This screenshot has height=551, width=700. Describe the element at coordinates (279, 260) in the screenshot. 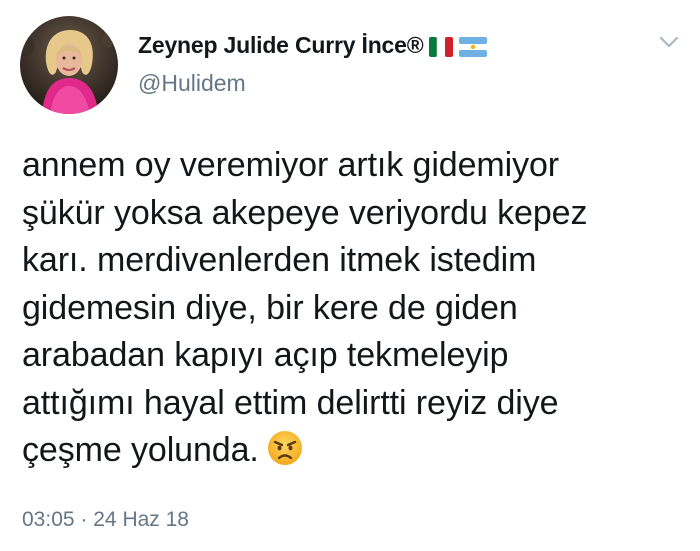

I see `tweet-text-line: karı. merdivenlerden itmek istedim` at that location.